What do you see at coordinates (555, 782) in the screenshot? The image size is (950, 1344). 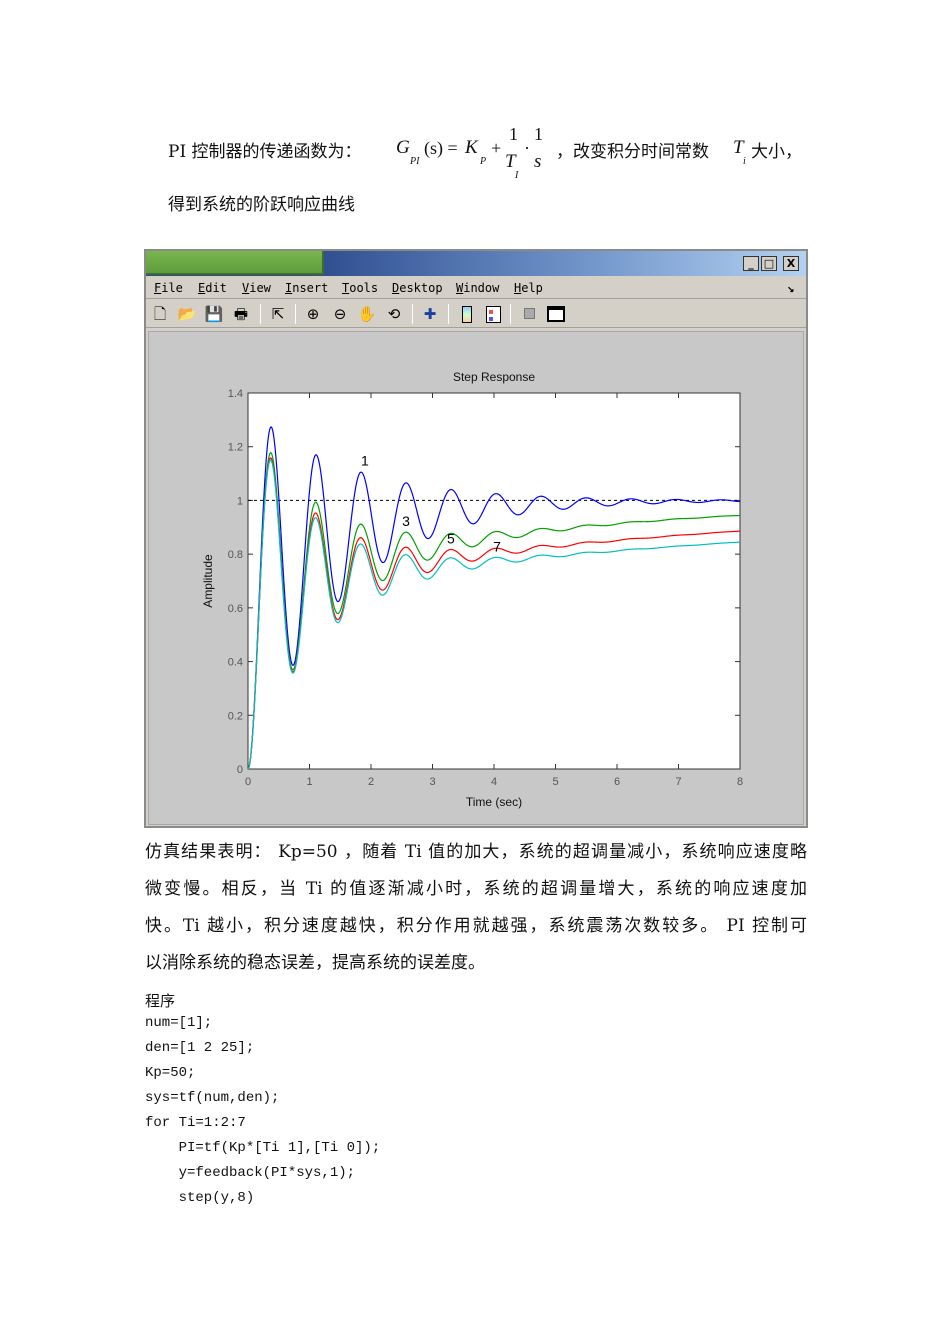 I see `x-tick-label: 5` at bounding box center [555, 782].